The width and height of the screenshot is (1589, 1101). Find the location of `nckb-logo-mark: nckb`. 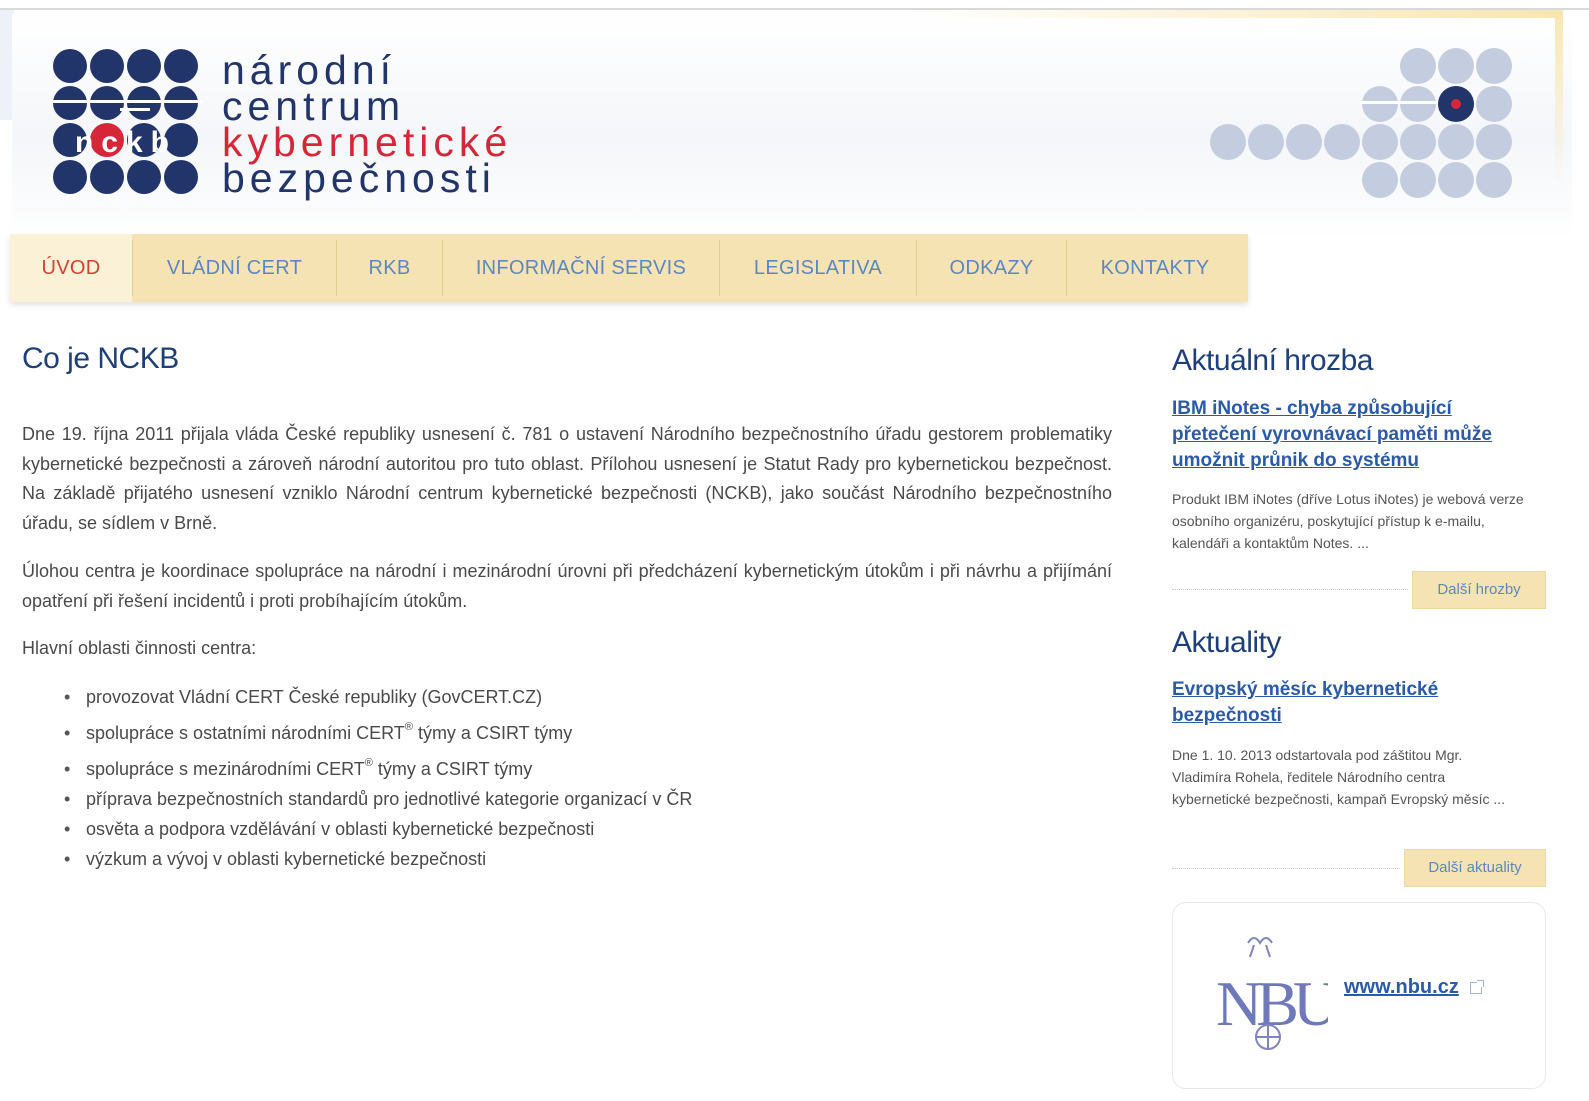

nckb-logo-mark: nckb is located at coordinates (127, 123).